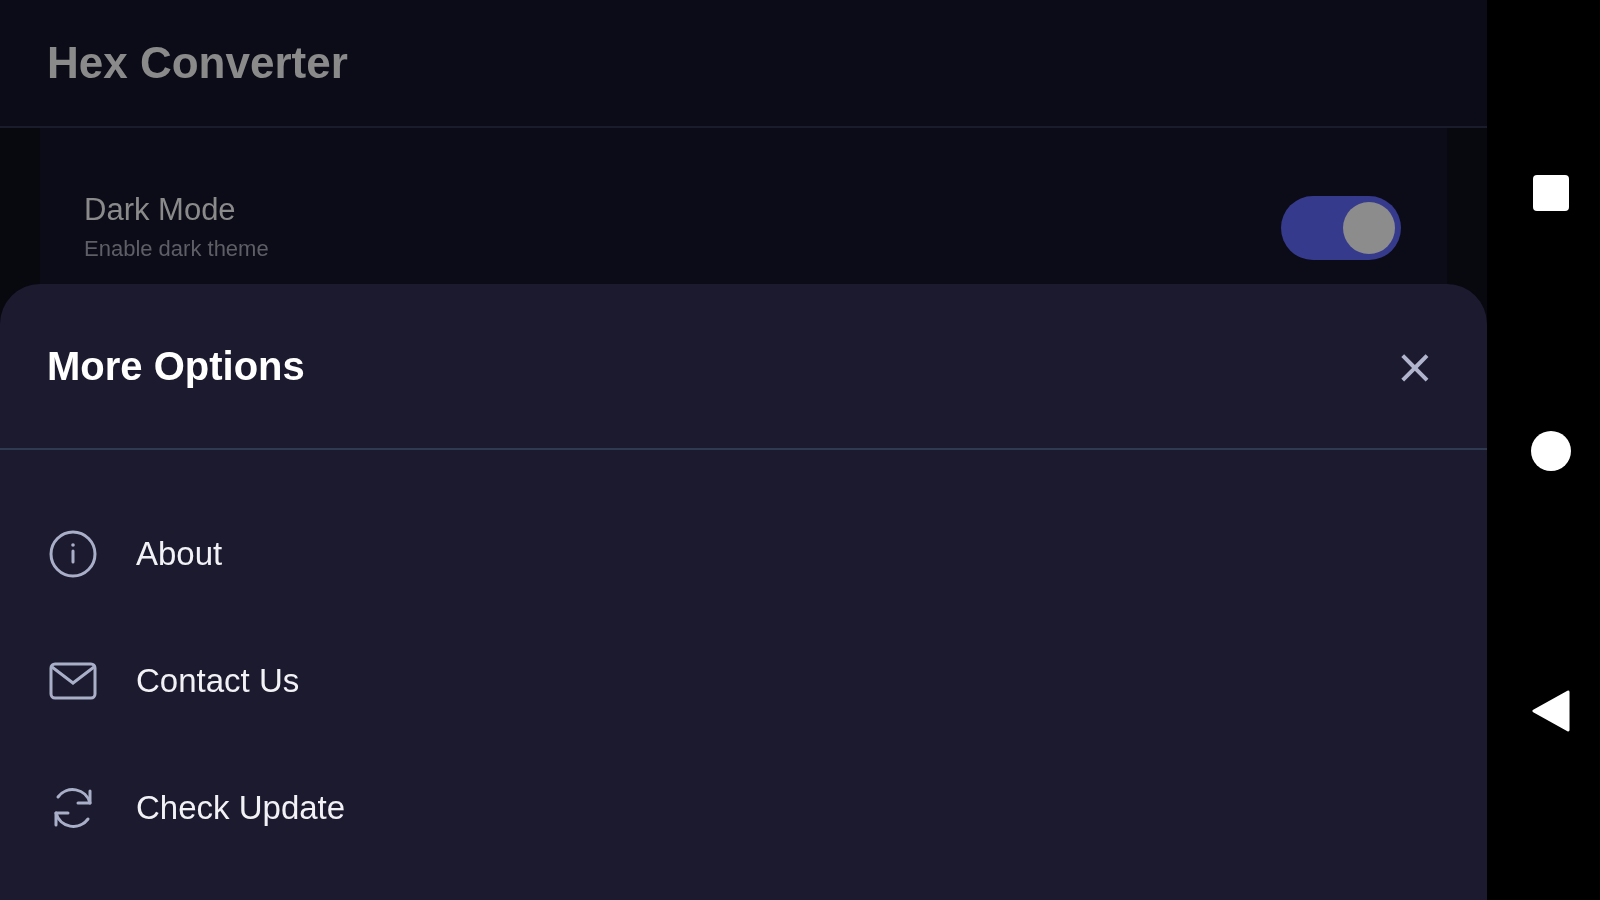 This screenshot has height=900, width=1600. What do you see at coordinates (241, 807) in the screenshot?
I see `menu-item-label: Check Update` at bounding box center [241, 807].